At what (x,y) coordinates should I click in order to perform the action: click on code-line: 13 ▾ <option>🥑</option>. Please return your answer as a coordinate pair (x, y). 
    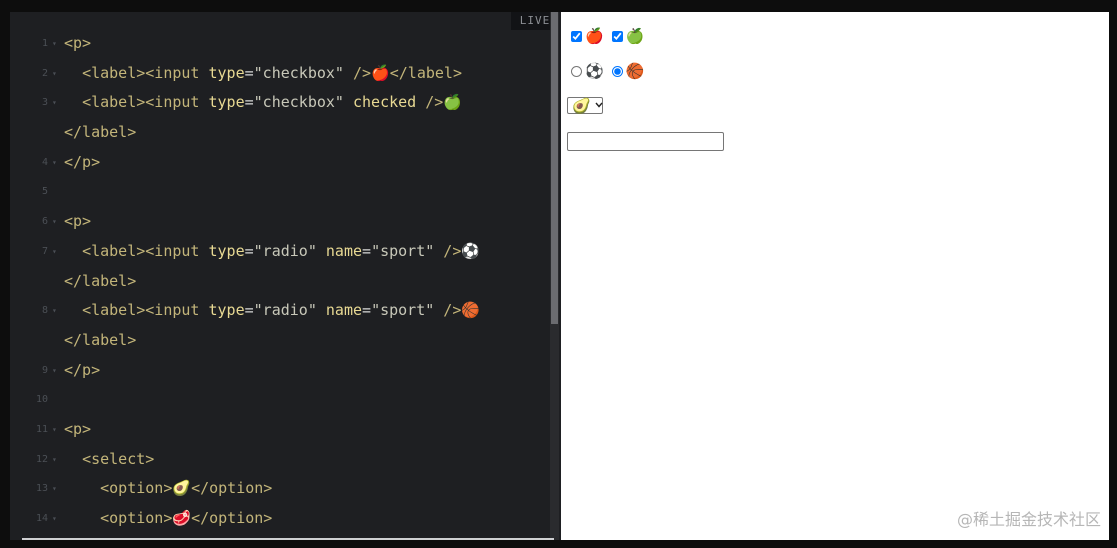
    Looking at the image, I should click on (280, 489).